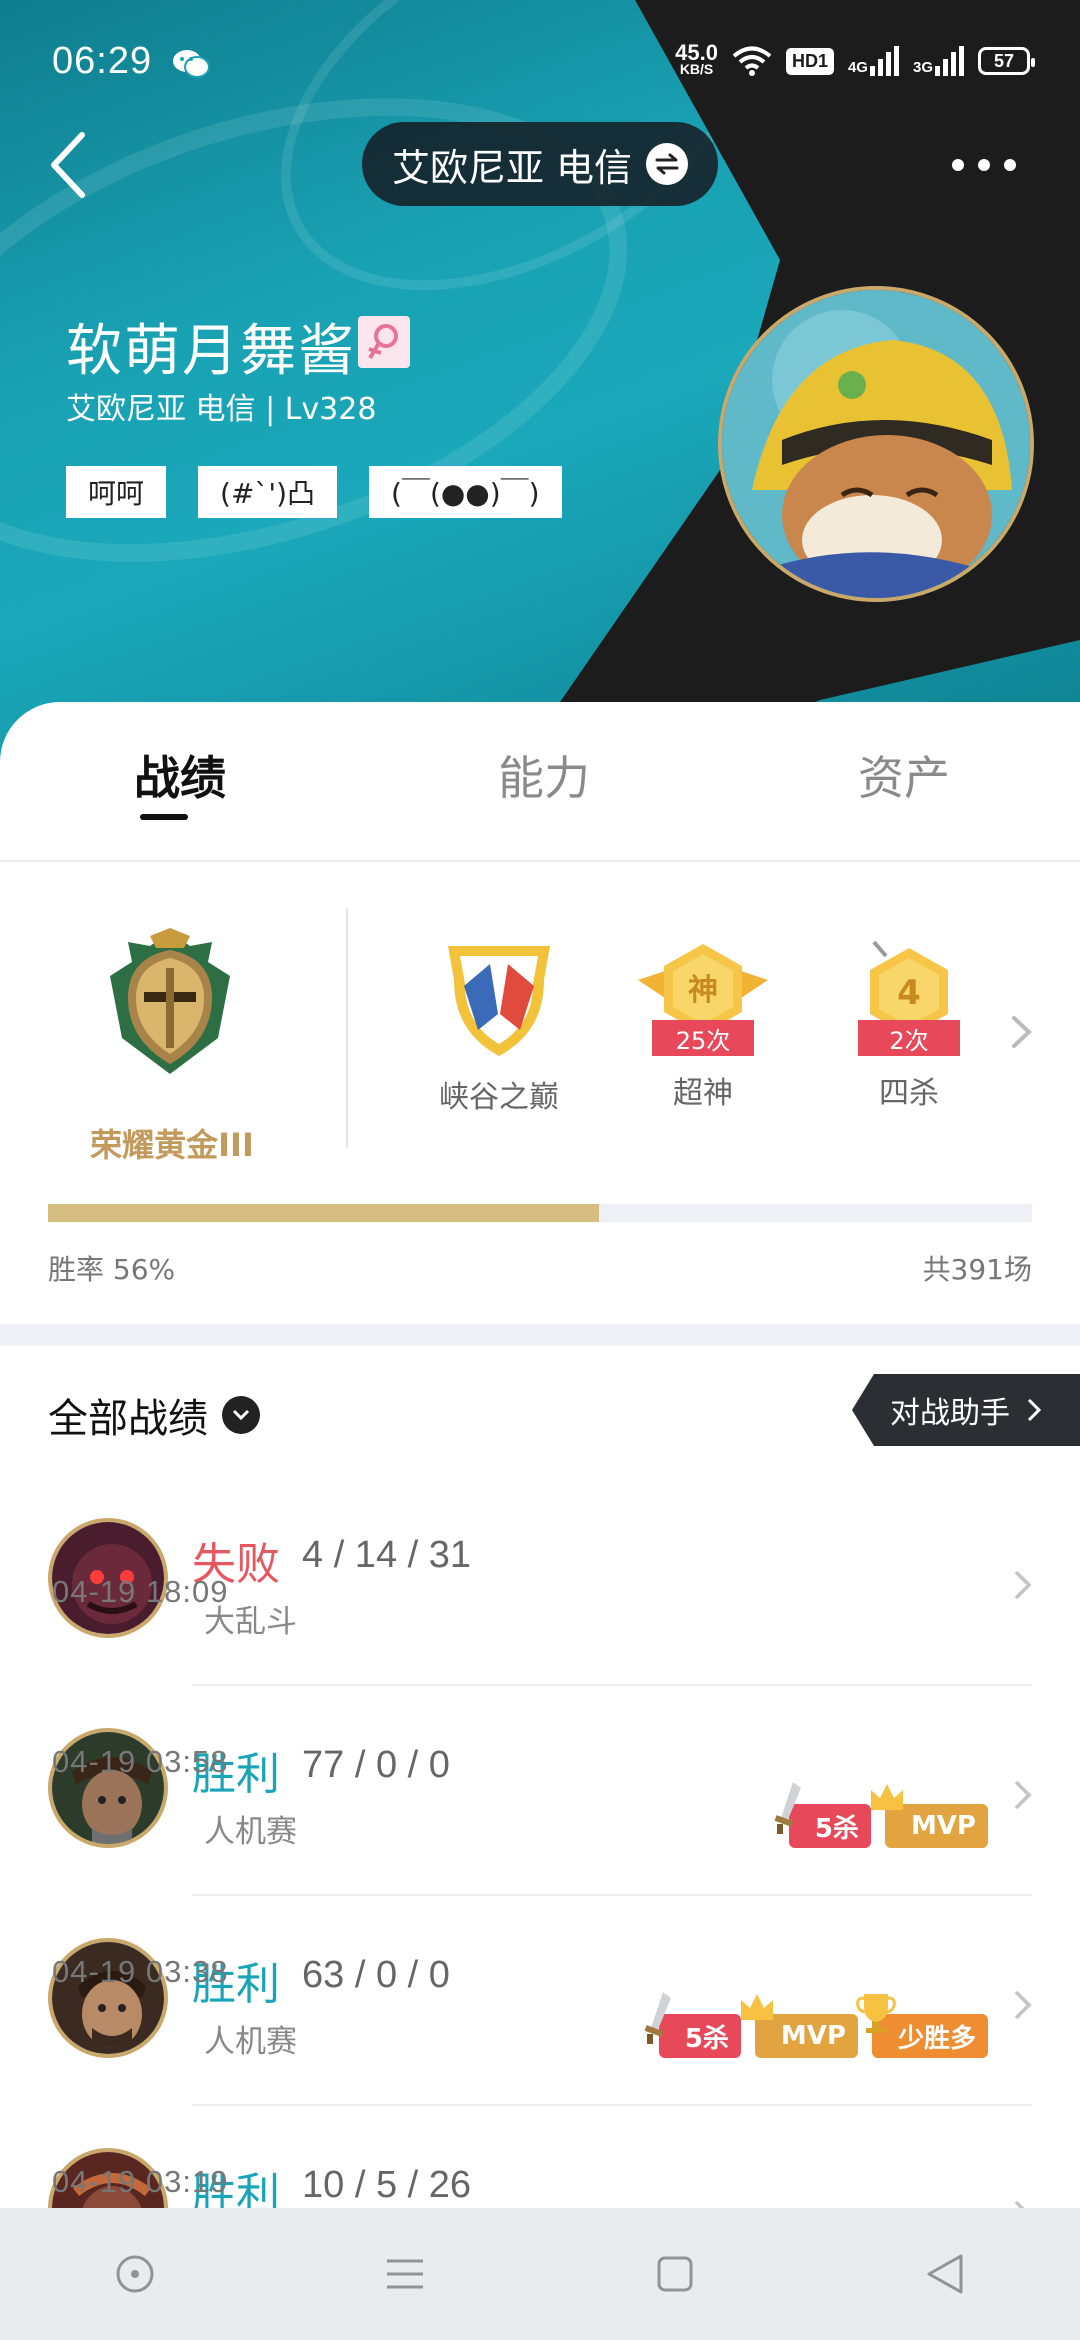 This screenshot has height=2340, width=1080. I want to click on quadra-emblem-icon: 4 2次, so click(909, 1000).